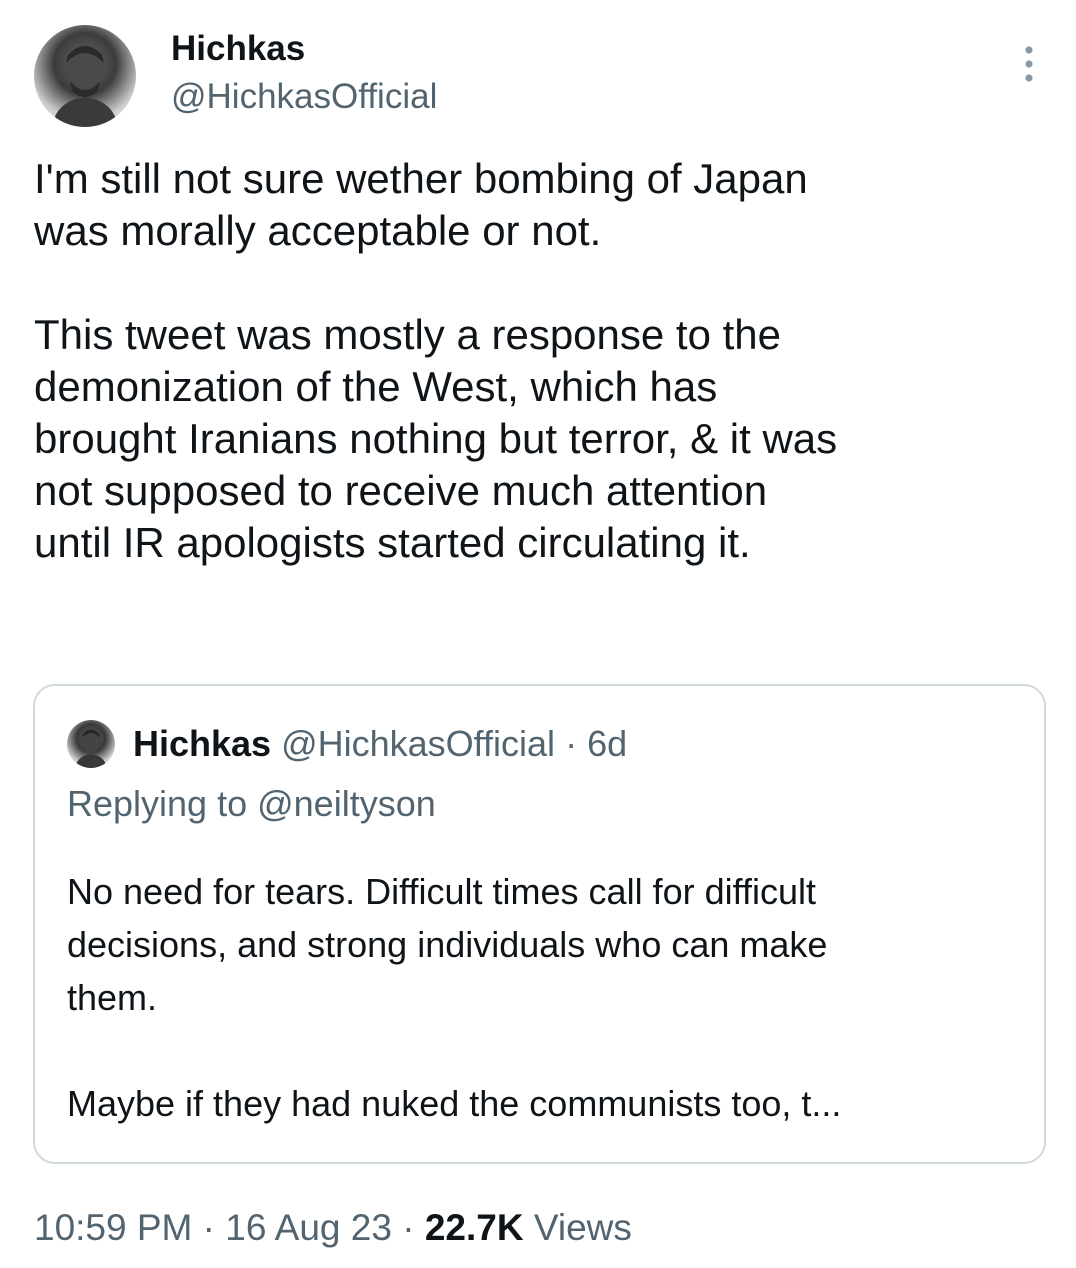 This screenshot has width=1076, height=1268. I want to click on quoted-tweet-time: 6d, so click(607, 743).